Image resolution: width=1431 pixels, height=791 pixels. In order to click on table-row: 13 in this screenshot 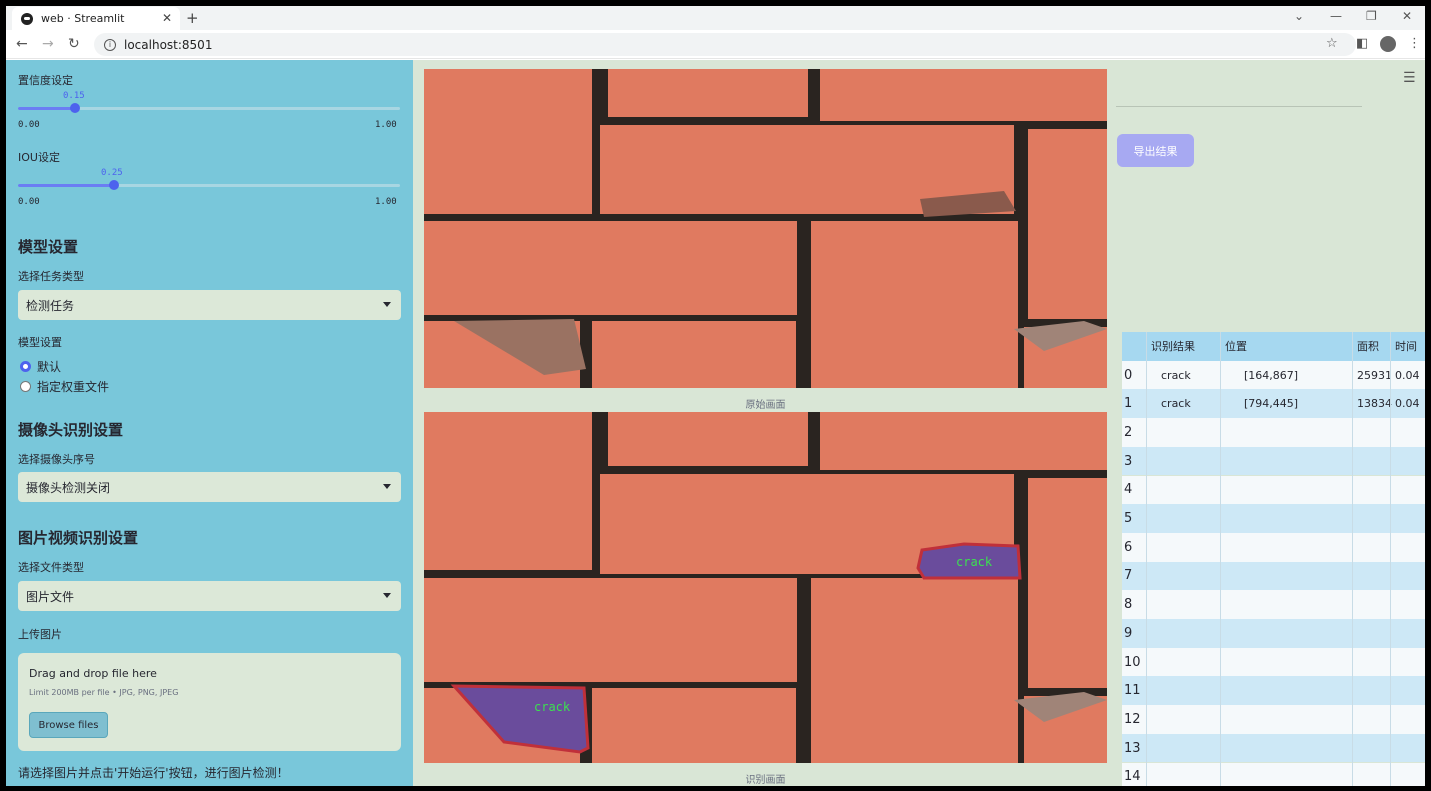, I will do `click(1273, 748)`.